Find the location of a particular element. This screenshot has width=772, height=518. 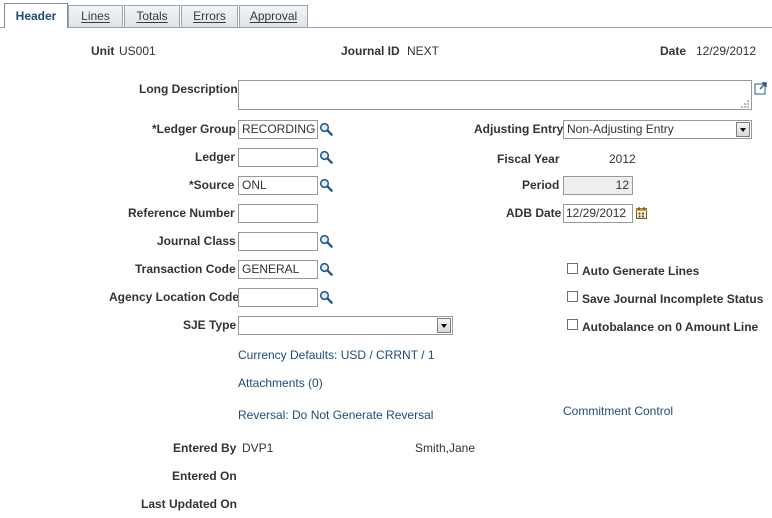

commitment-control-link: Commitment Control is located at coordinates (618, 411).